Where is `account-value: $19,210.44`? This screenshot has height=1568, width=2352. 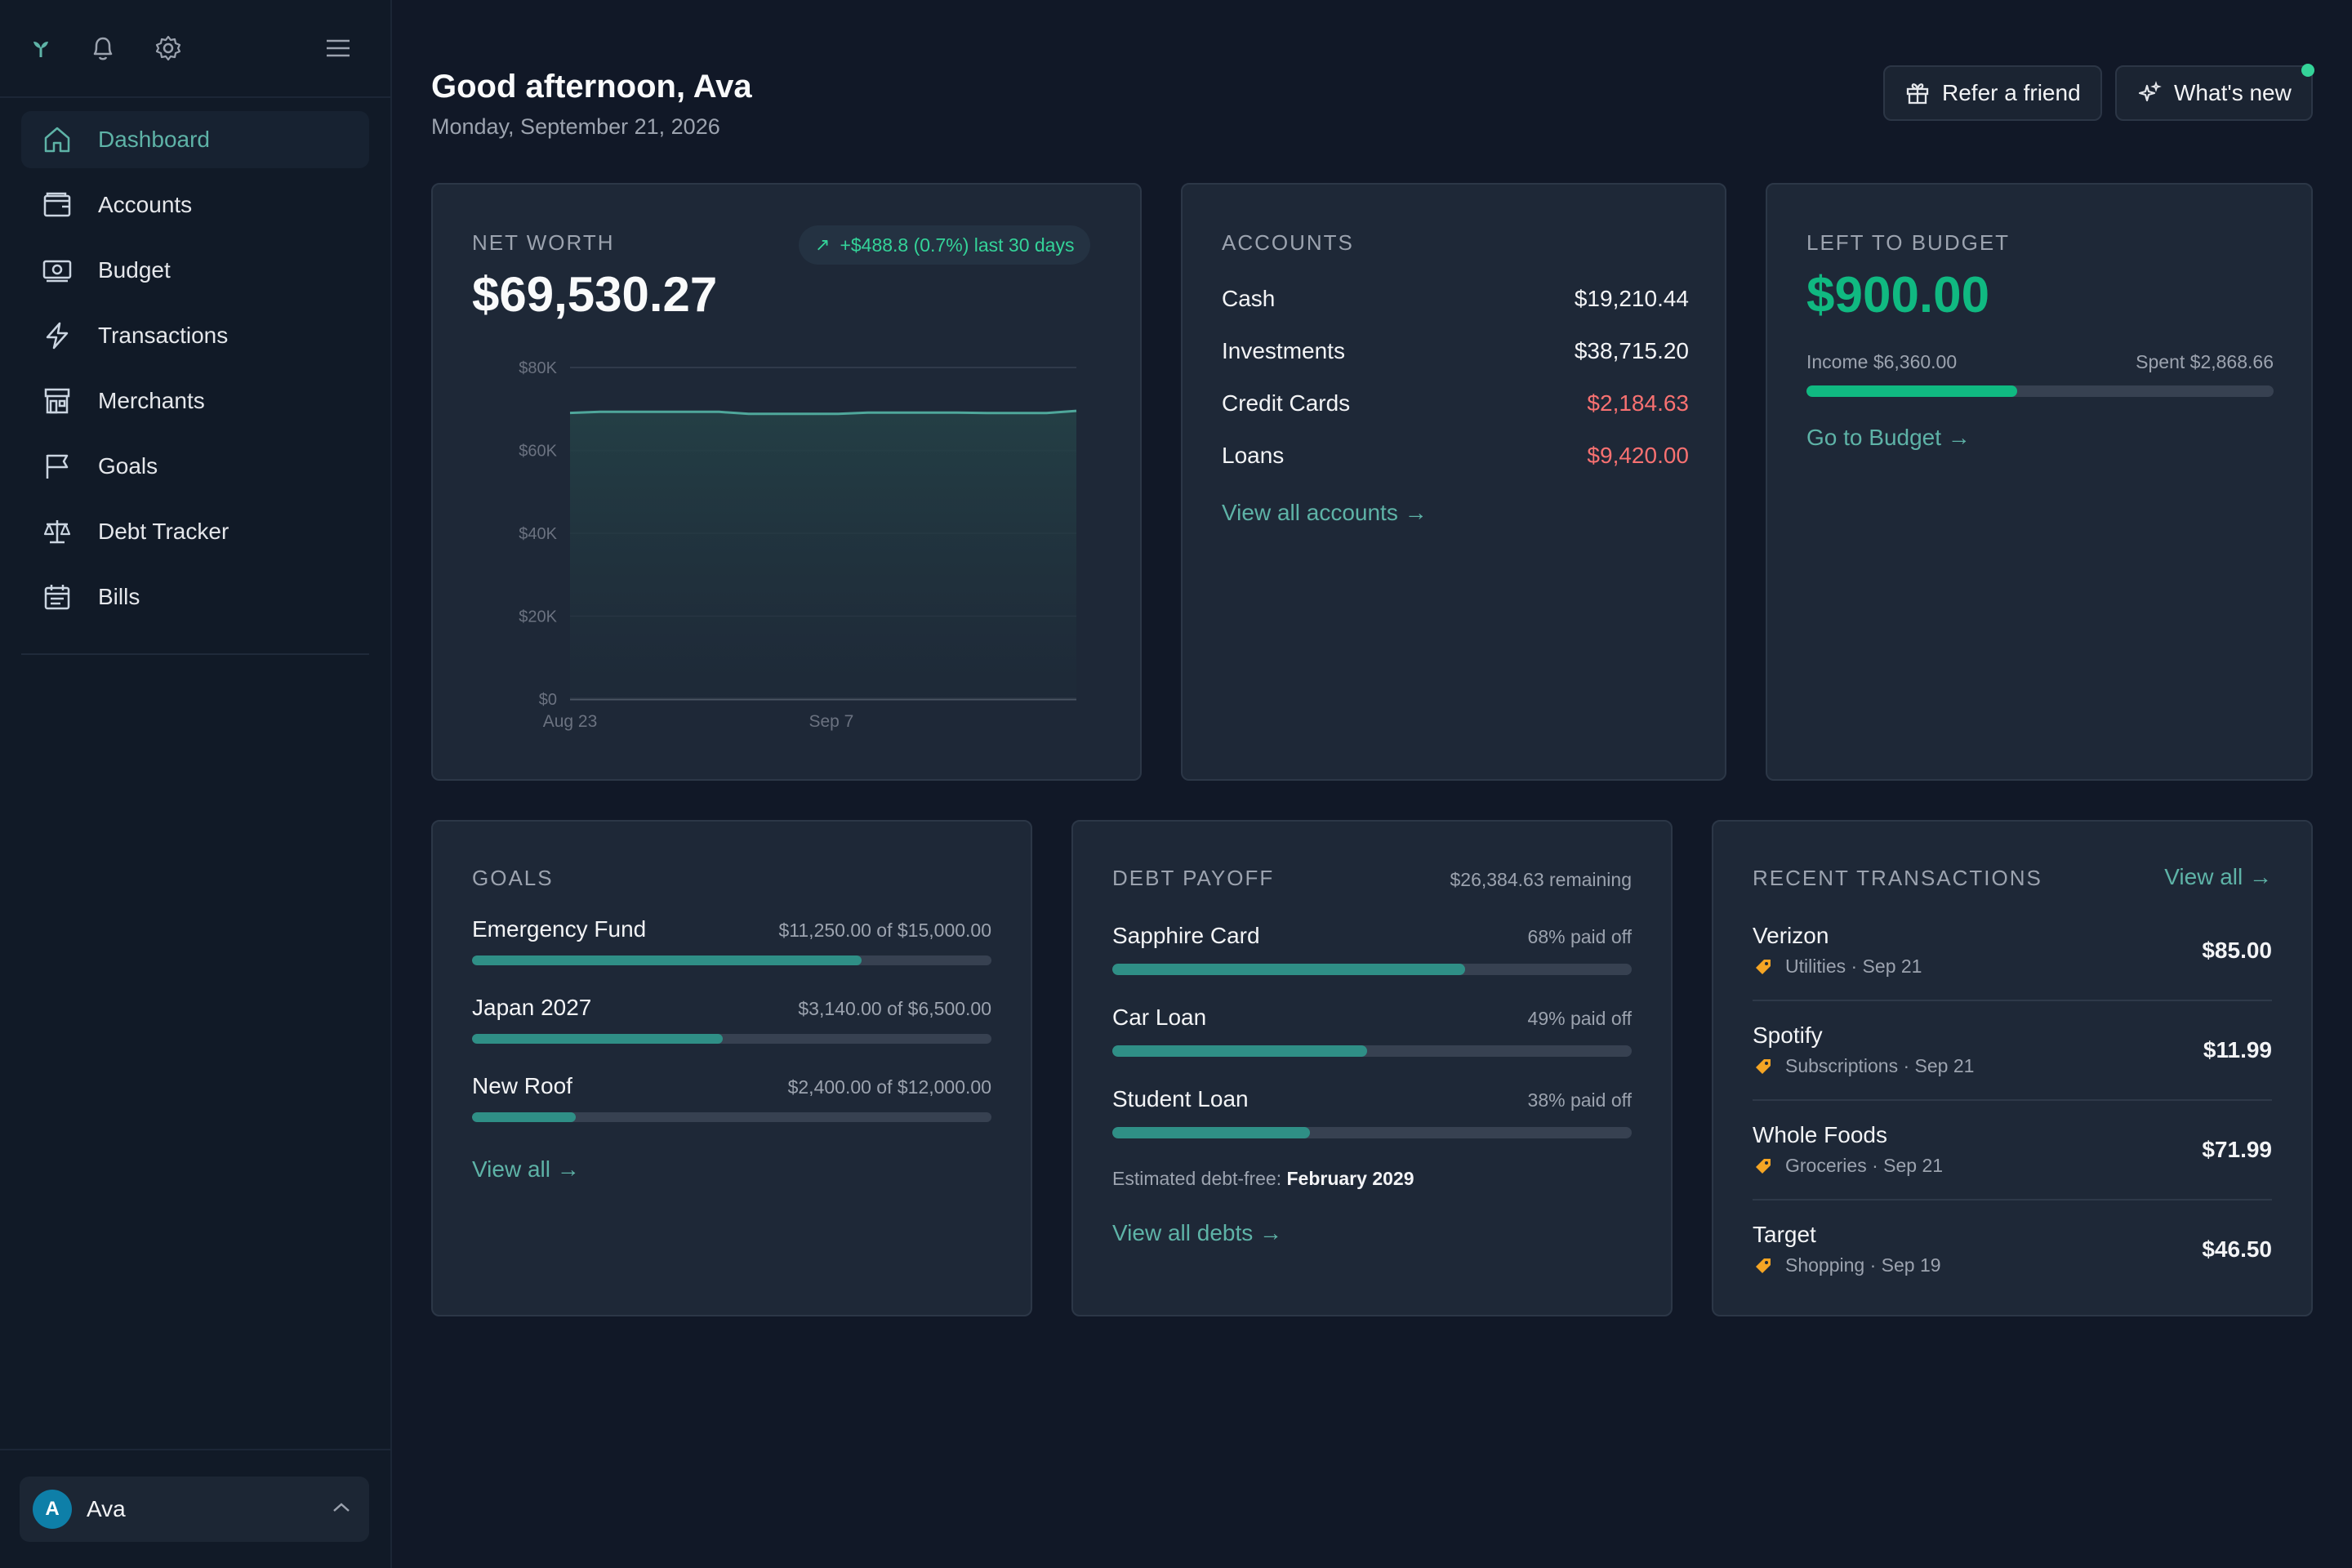
account-value: $19,210.44 is located at coordinates (1631, 298).